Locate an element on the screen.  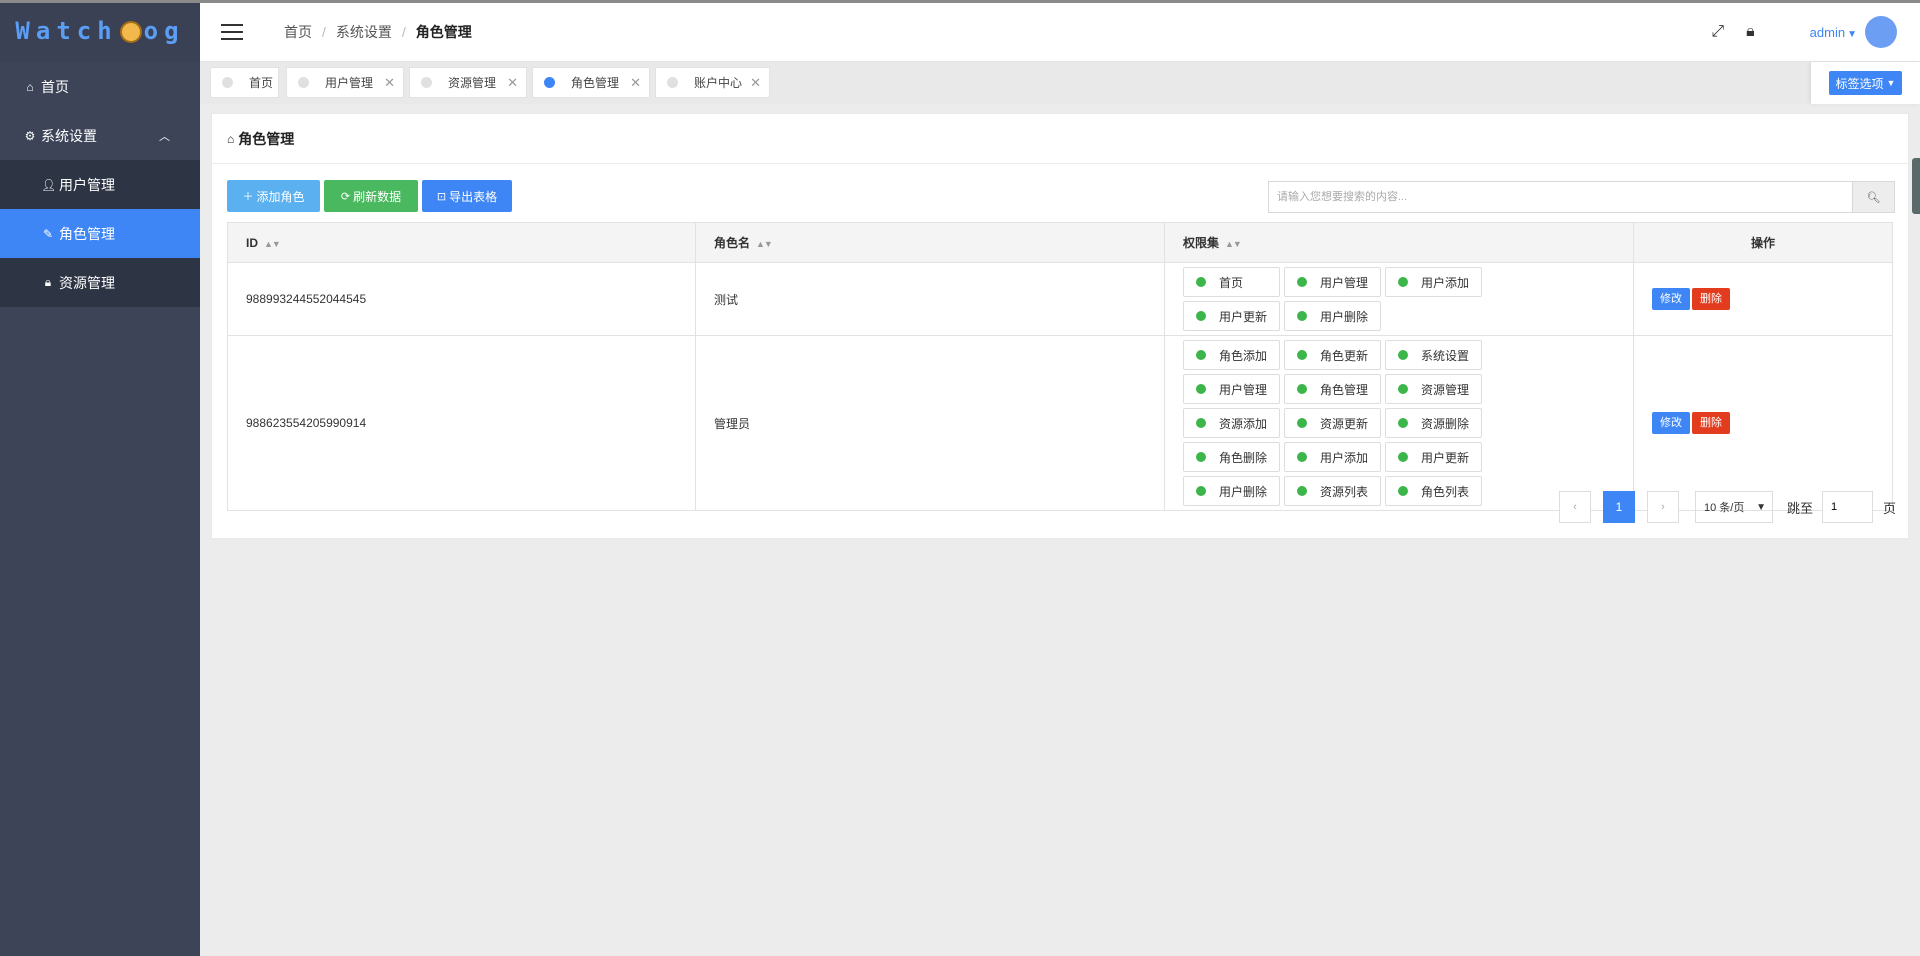
search-input is located at coordinates (1560, 197).